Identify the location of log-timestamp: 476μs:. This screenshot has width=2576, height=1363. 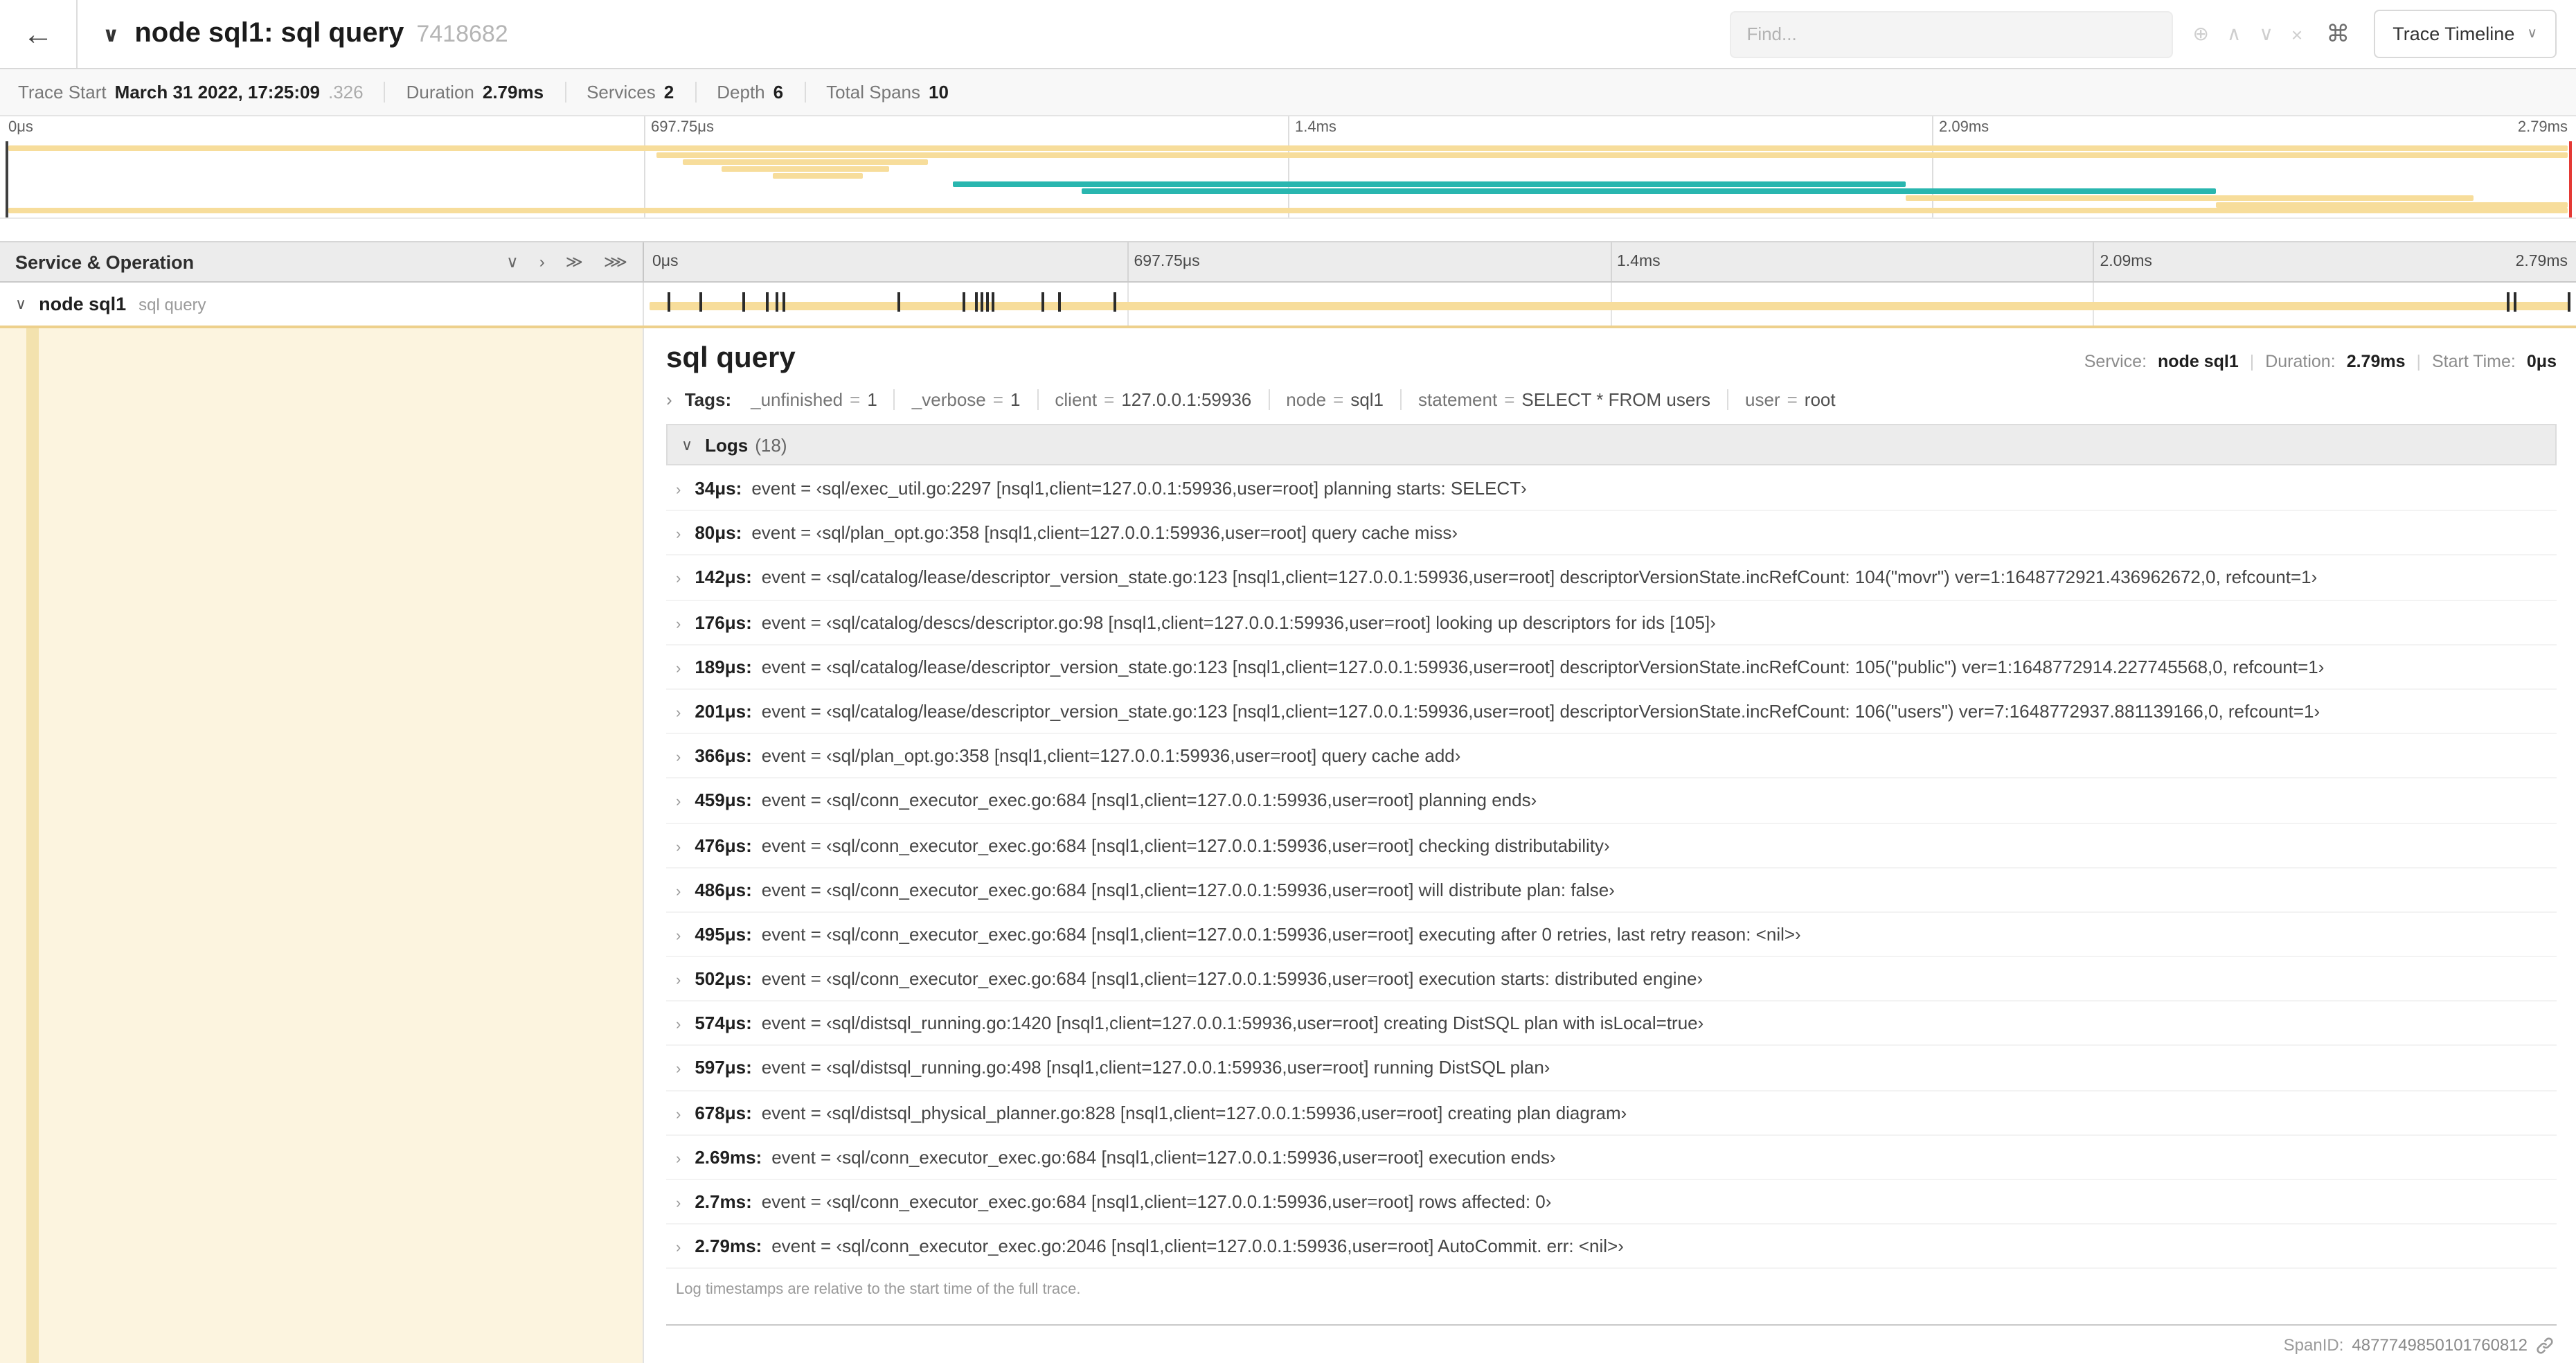
(724, 845).